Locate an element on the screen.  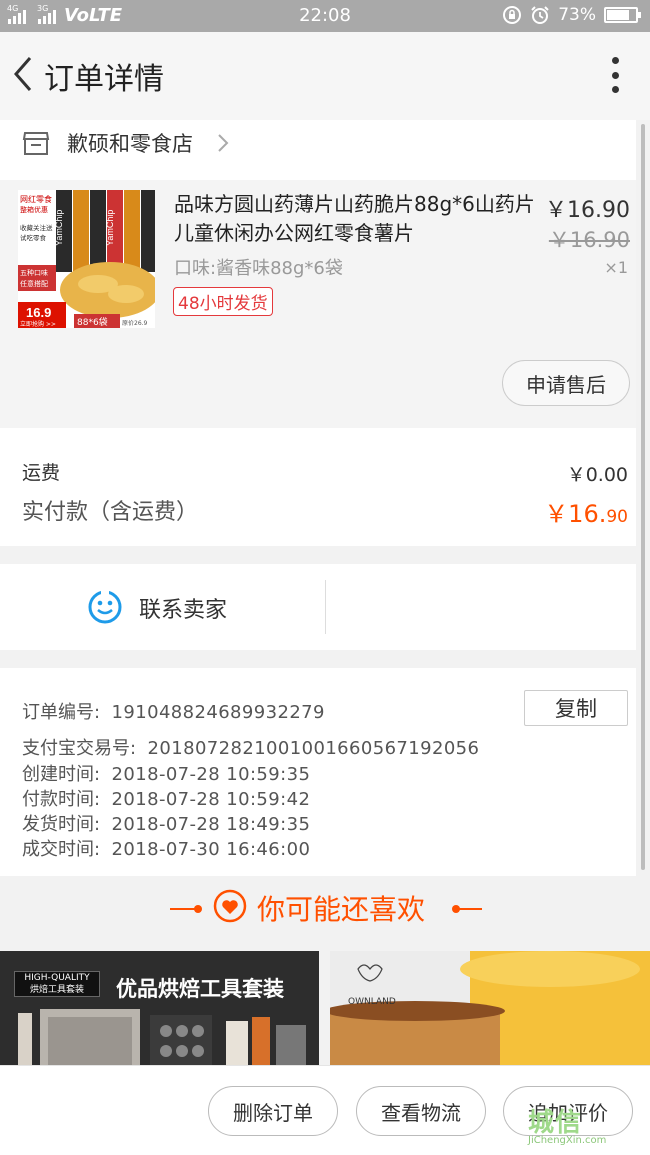
more-menu-icon is located at coordinates (615, 75).